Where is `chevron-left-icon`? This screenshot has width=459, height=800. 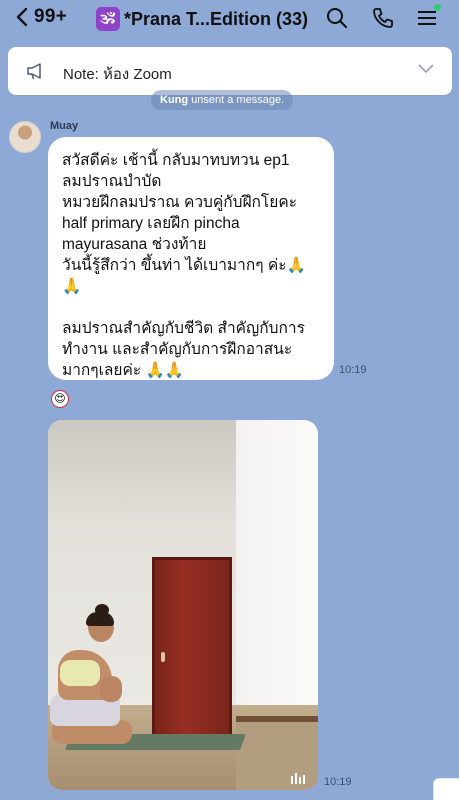 chevron-left-icon is located at coordinates (22, 17).